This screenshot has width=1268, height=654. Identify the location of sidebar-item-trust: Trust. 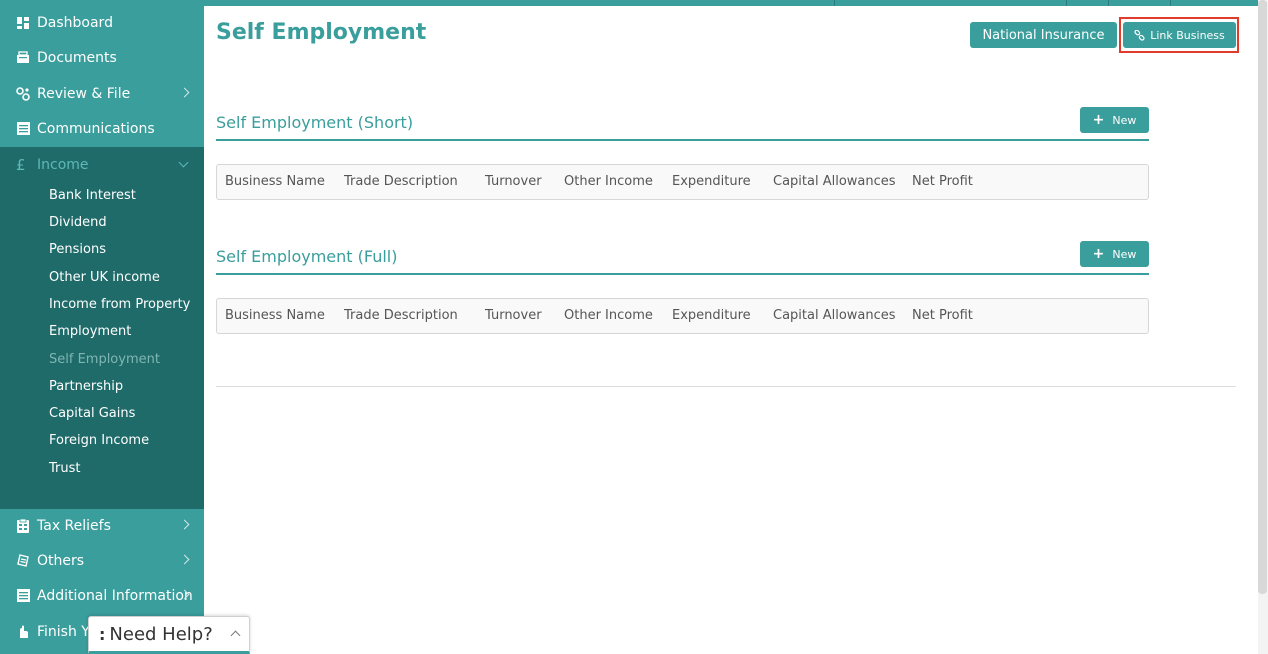
(64, 468).